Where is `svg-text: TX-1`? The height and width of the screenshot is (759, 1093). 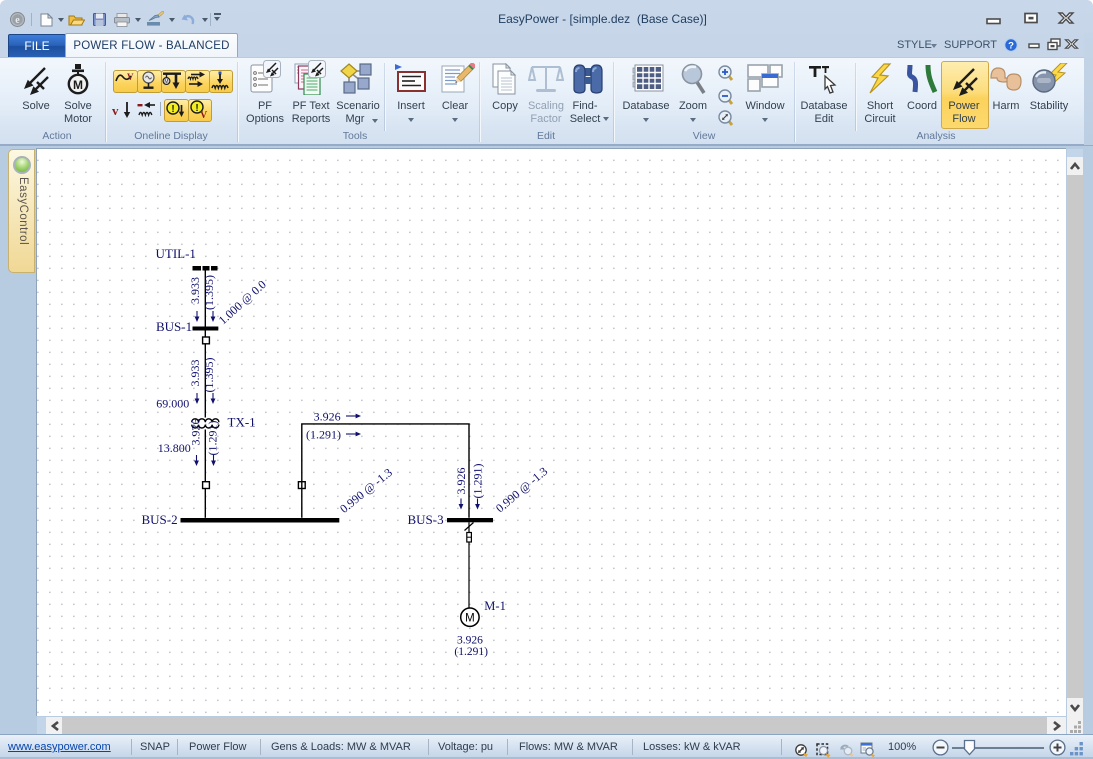 svg-text: TX-1 is located at coordinates (242, 422).